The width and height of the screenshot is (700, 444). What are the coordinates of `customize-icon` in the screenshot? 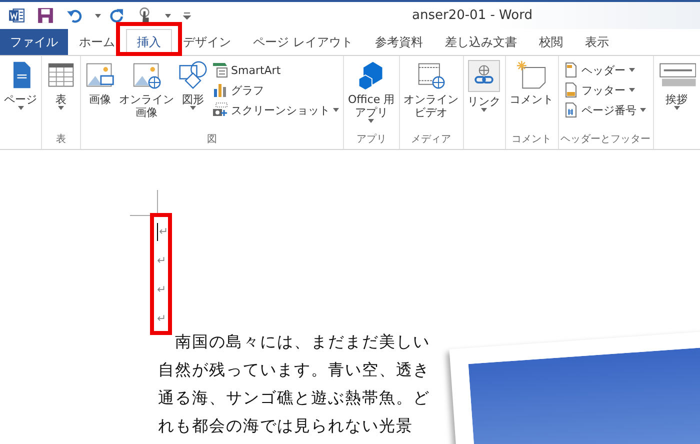 It's located at (187, 16).